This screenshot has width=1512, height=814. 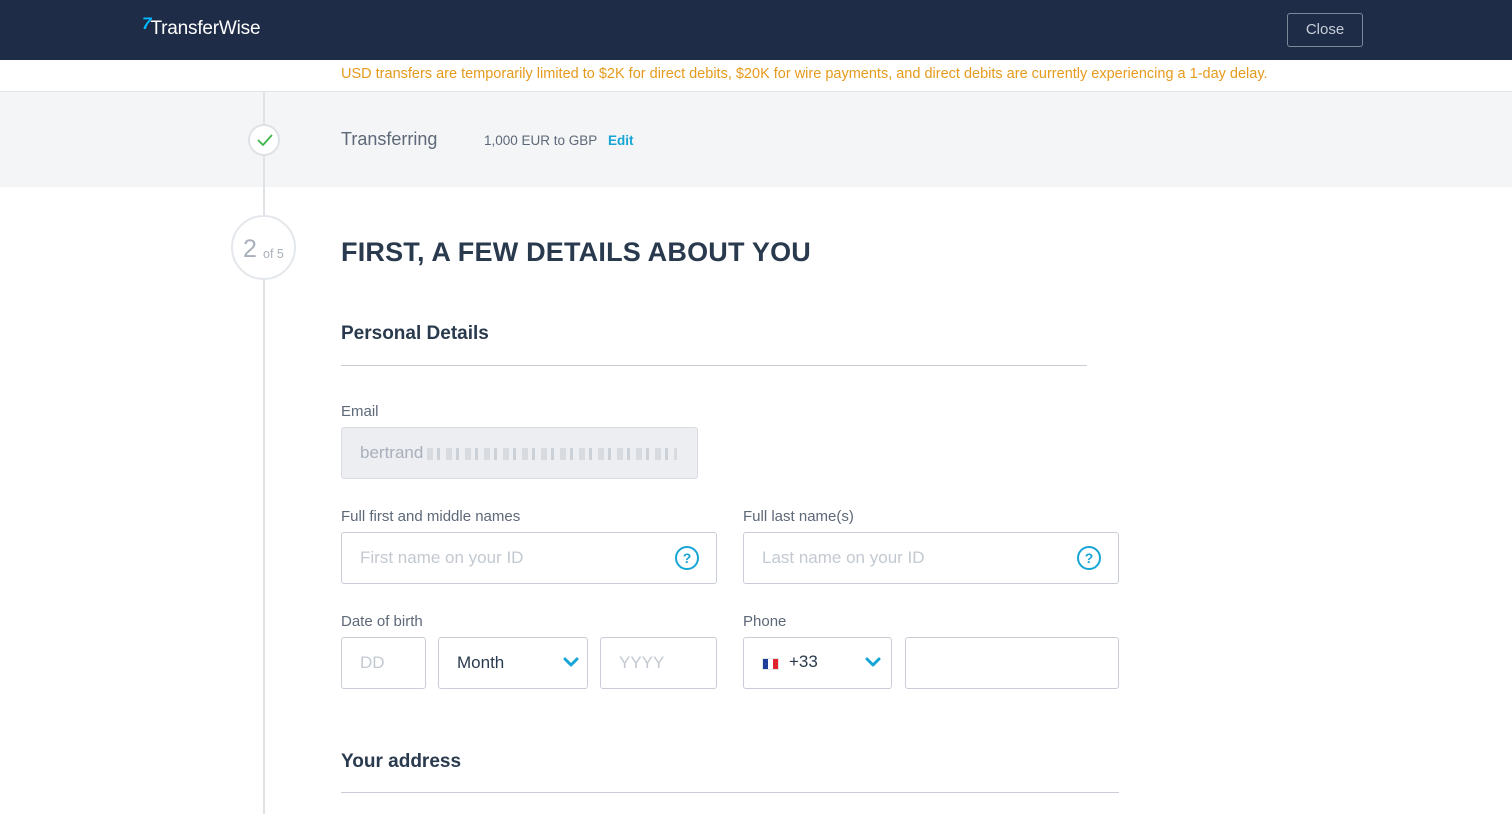 What do you see at coordinates (642, 662) in the screenshot?
I see `dob-year-placeholder: YYYY` at bounding box center [642, 662].